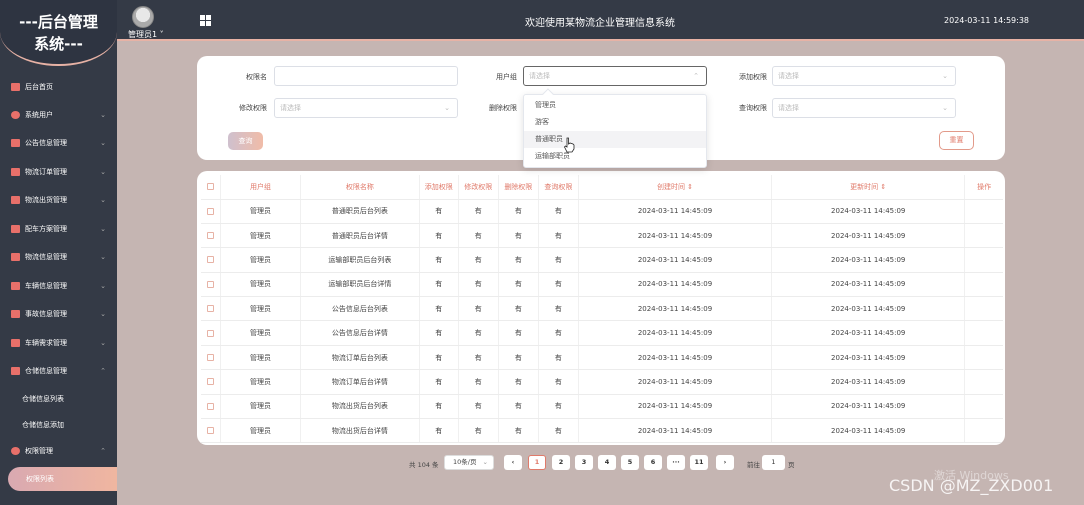 This screenshot has width=1084, height=505. Describe the element at coordinates (58, 229) in the screenshot. I see `sidebar-item-vehicle-plan: 配车方案管理 ⌄` at that location.